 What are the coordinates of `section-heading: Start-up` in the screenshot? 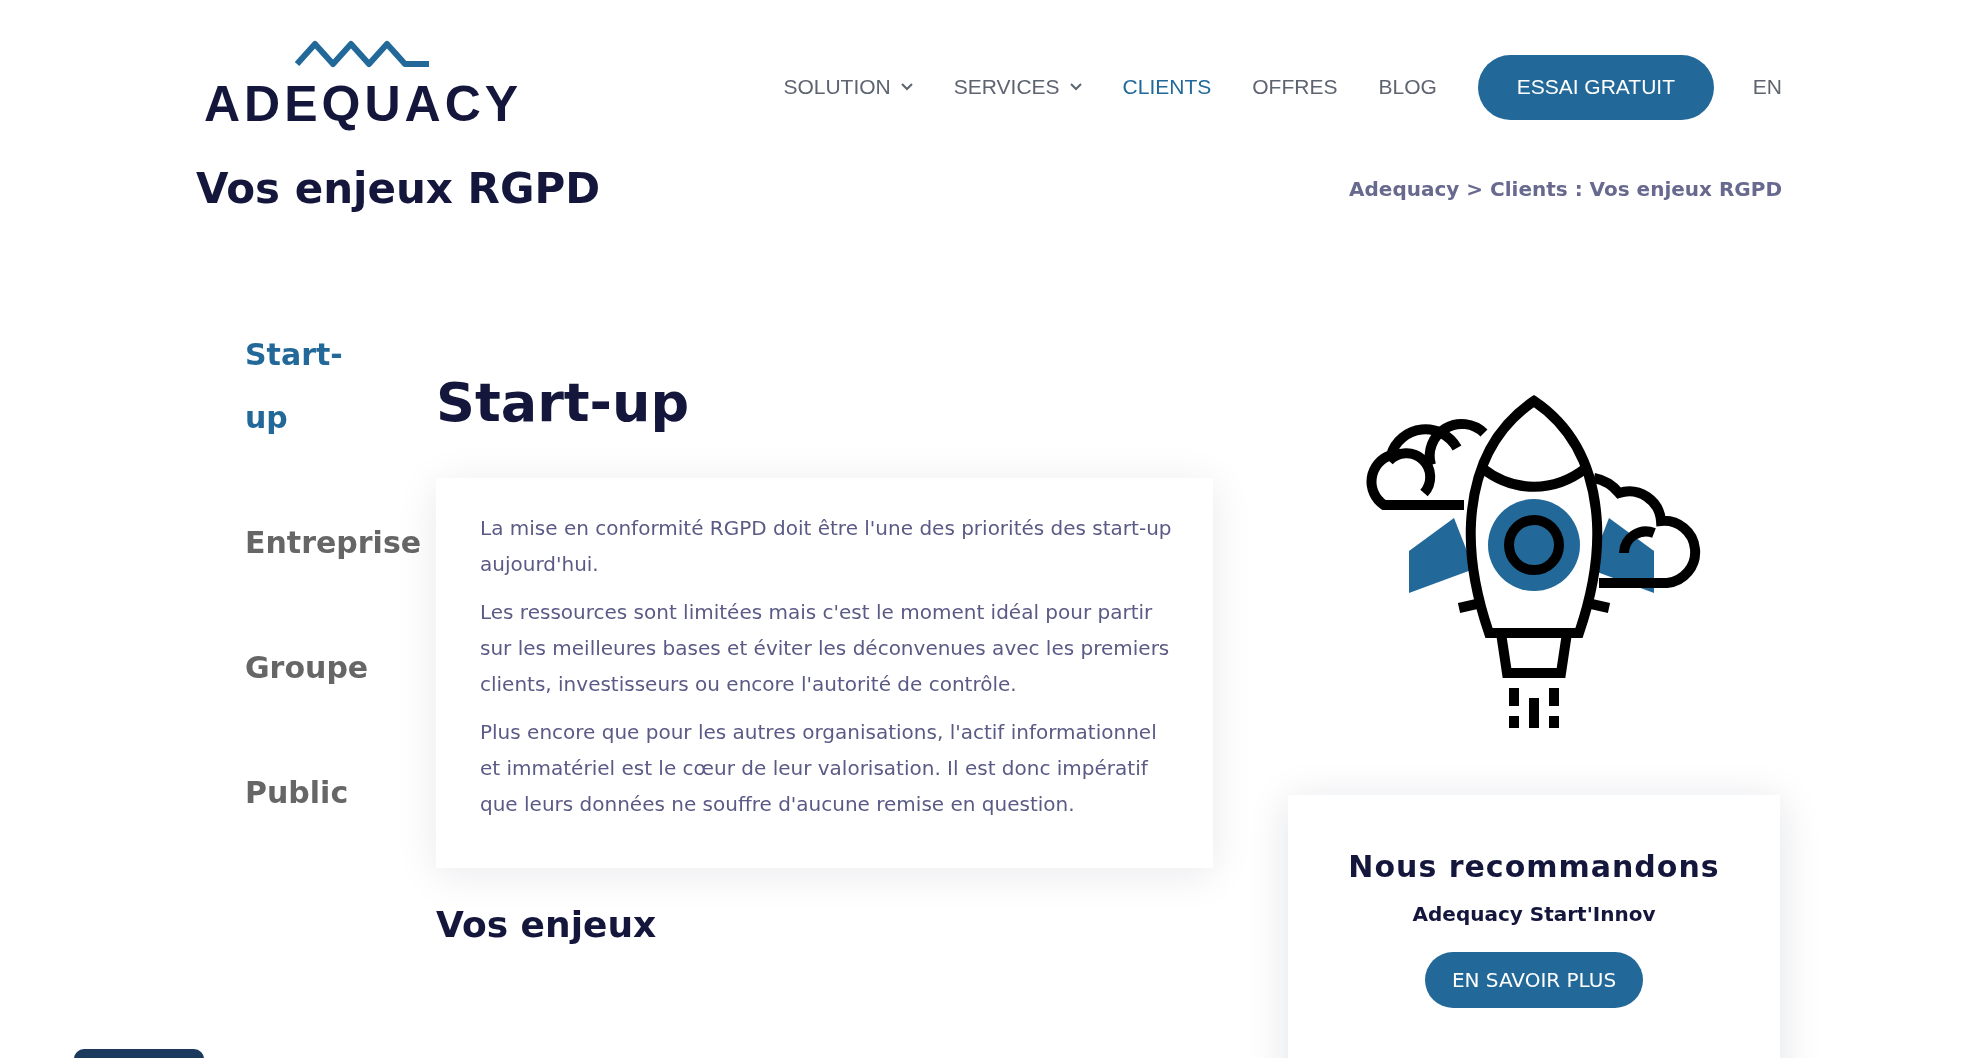 It's located at (563, 402).